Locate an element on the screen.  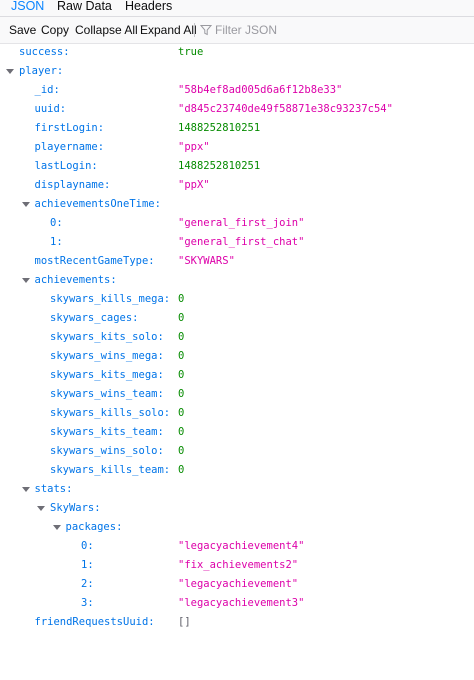
json-value: "legacyachievement3" is located at coordinates (241, 603).